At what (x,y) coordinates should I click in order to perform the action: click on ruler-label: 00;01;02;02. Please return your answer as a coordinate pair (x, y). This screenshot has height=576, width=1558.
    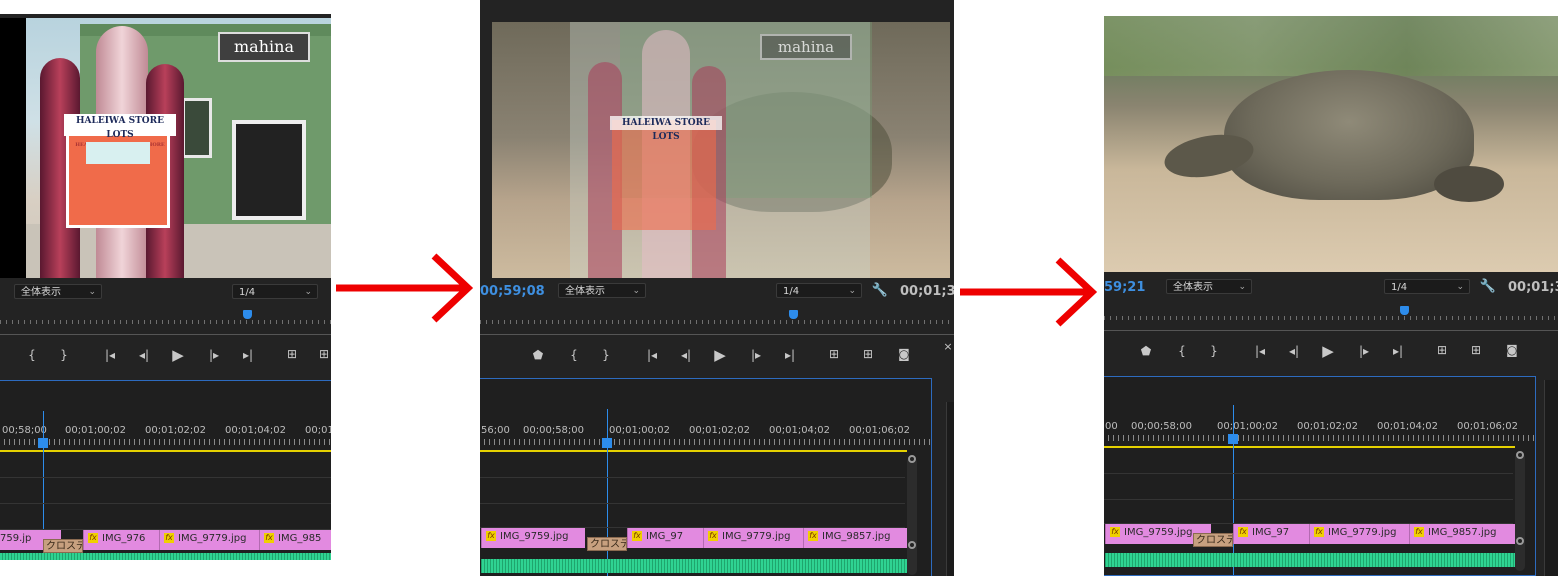
    Looking at the image, I should click on (1328, 426).